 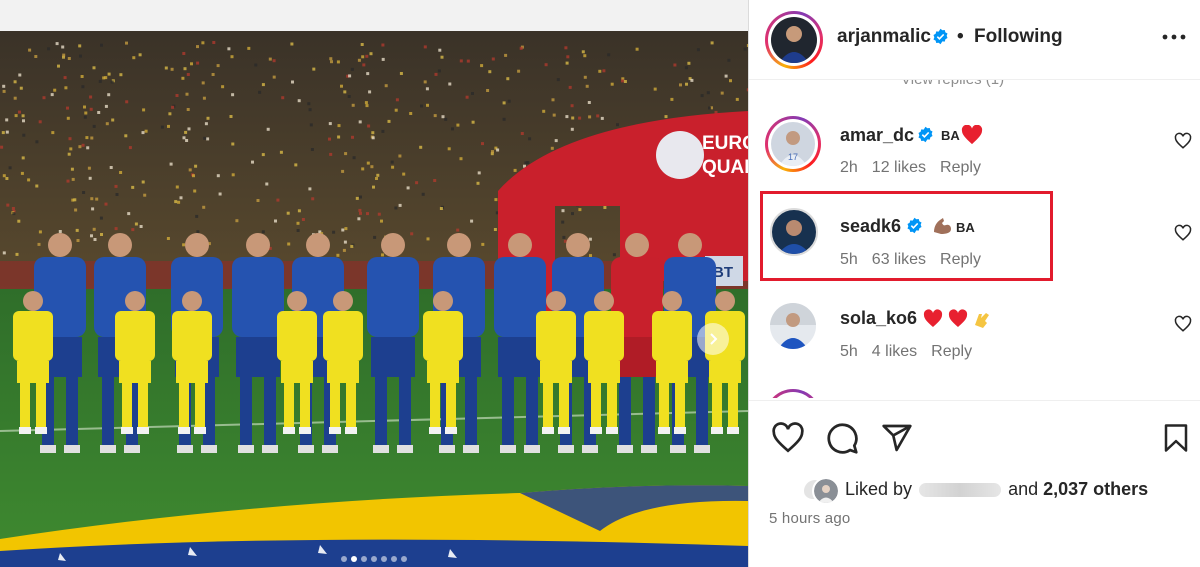 I want to click on comment-meta: 5h 4 likes Reply, so click(x=913, y=352).